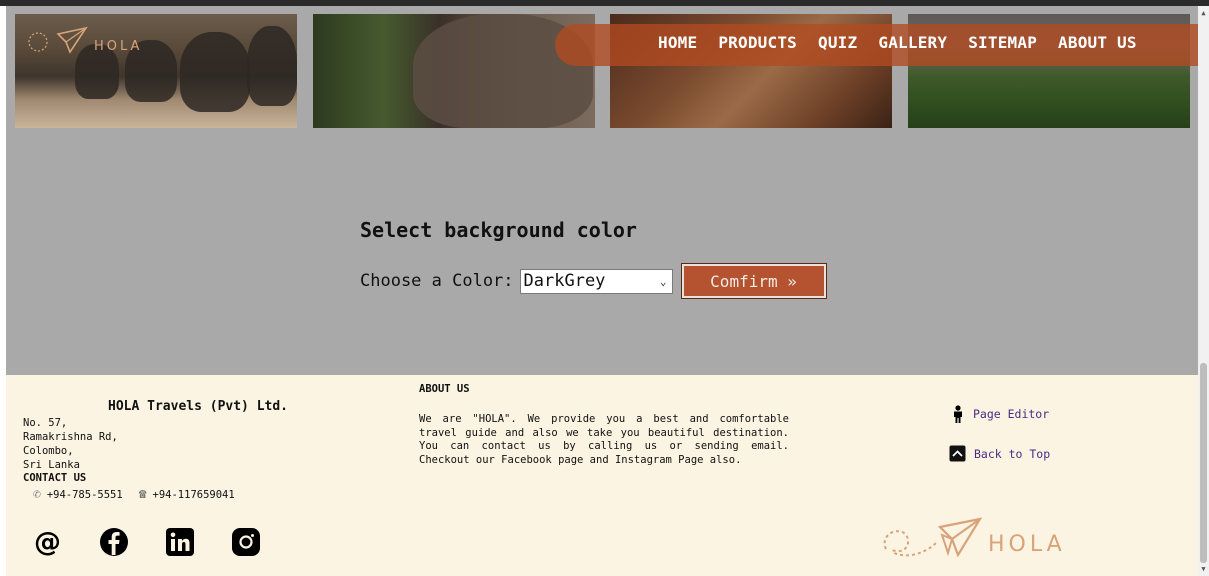 Image resolution: width=1209 pixels, height=576 pixels. I want to click on logo-text: HOLA, so click(118, 46).